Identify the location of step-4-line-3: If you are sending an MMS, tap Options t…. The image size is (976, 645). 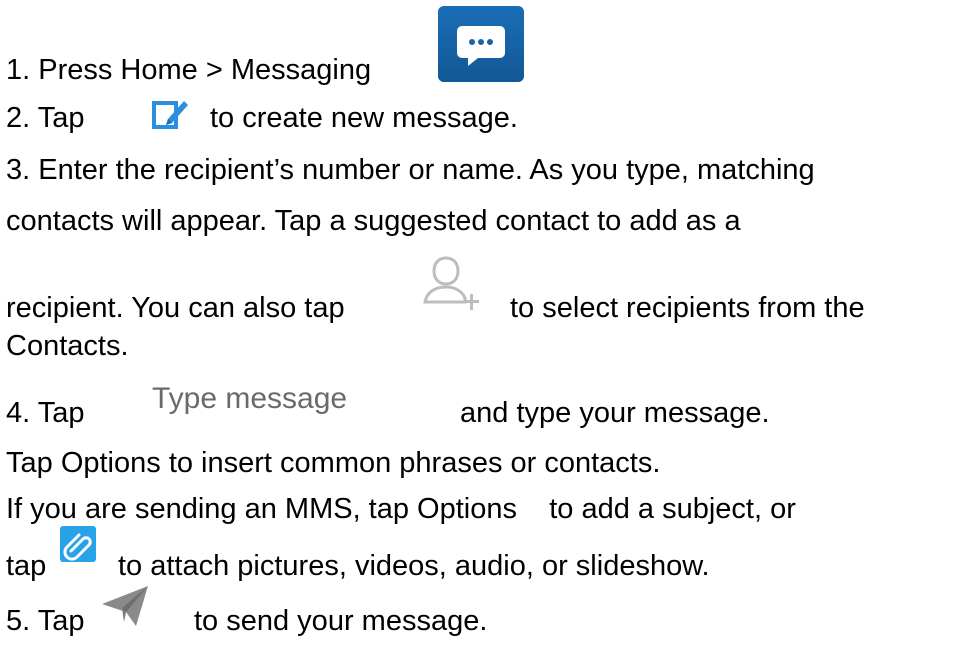
(401, 509).